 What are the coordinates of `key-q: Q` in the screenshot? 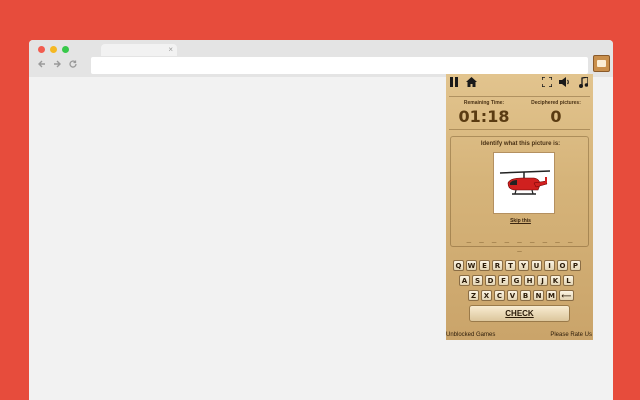 It's located at (458, 265).